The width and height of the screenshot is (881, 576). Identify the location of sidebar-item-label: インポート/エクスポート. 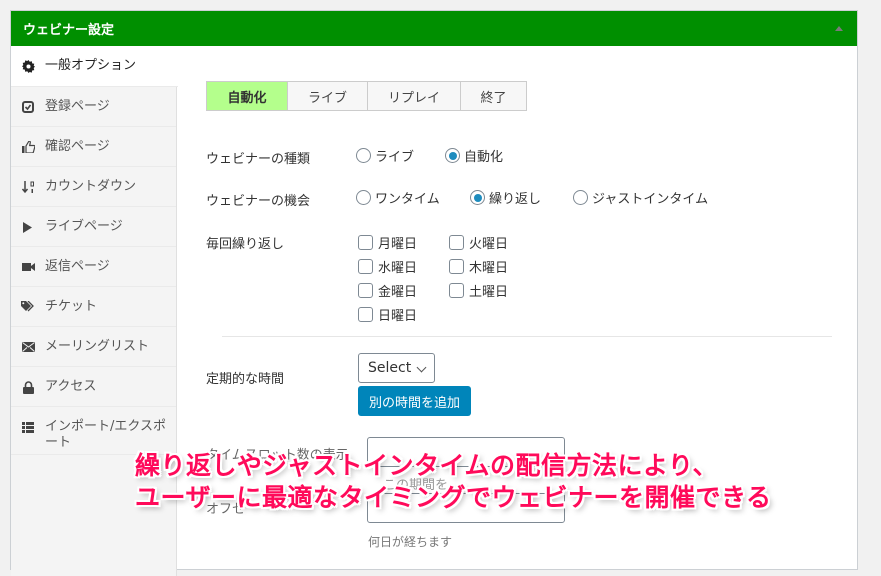
(105, 434).